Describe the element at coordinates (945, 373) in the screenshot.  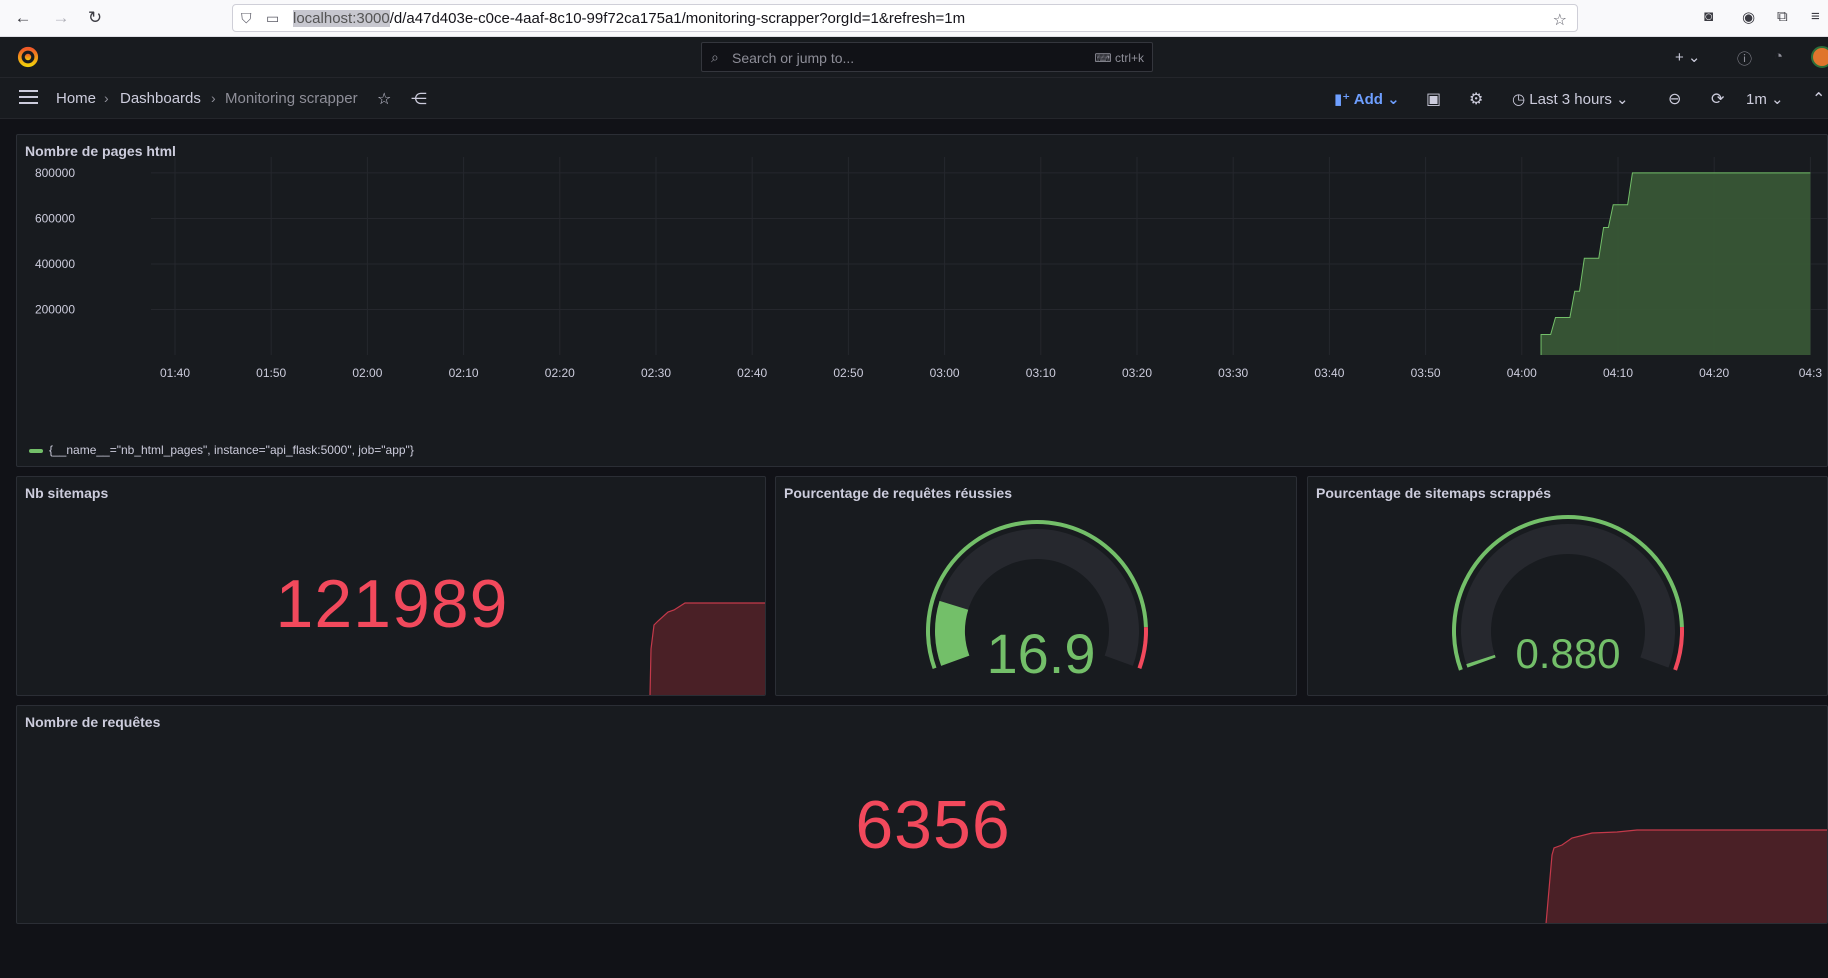
I see `x-tick-label: 03:00` at that location.